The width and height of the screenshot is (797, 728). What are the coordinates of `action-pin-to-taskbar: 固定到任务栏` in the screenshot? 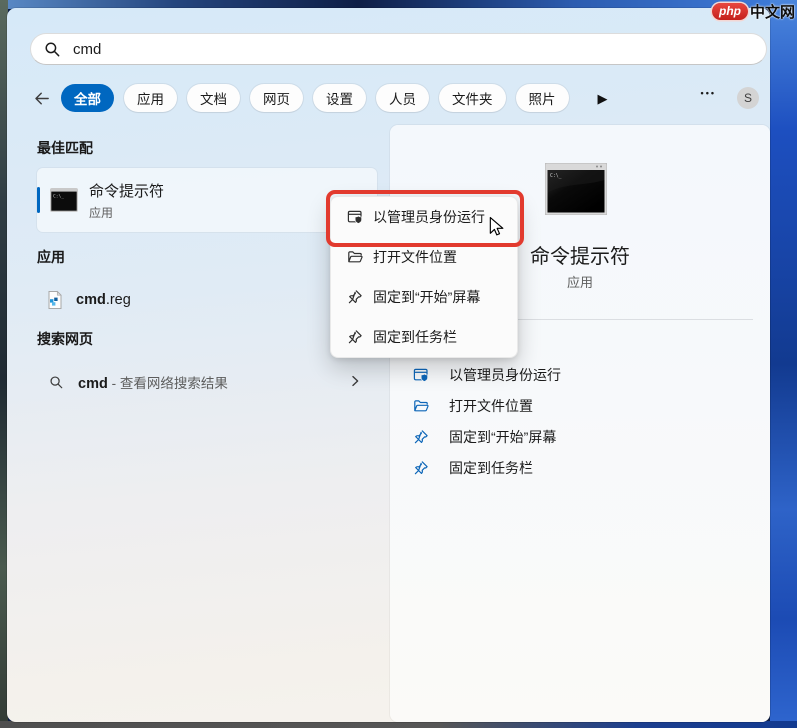 It's located at (580, 467).